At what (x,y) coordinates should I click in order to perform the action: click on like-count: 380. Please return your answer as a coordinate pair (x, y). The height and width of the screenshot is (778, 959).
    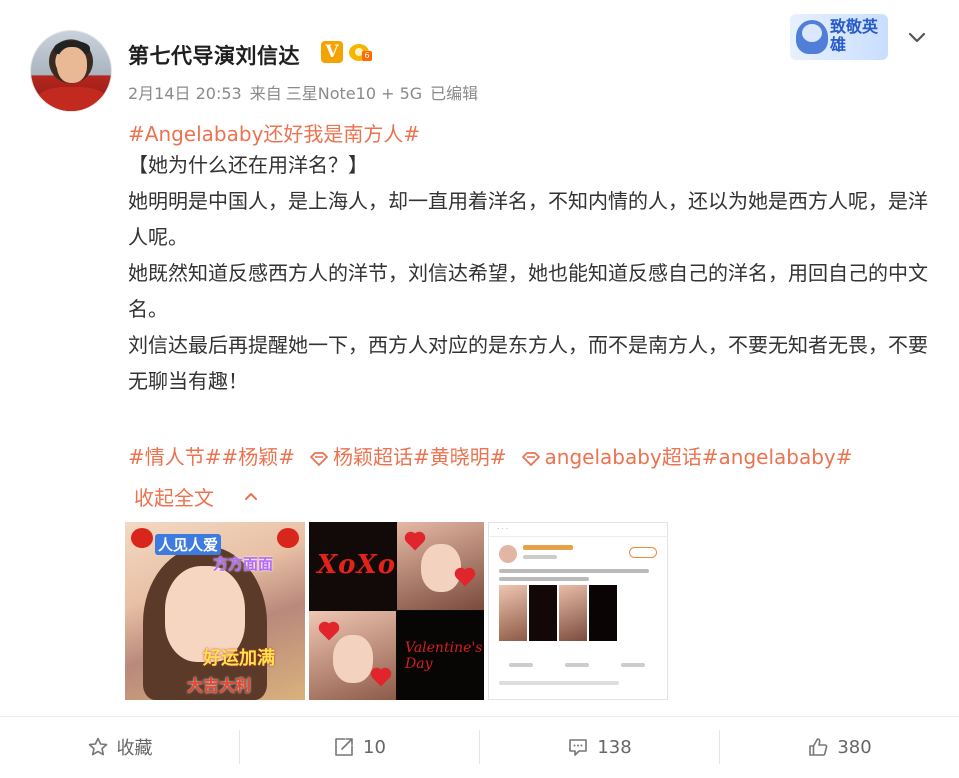
    Looking at the image, I should click on (854, 747).